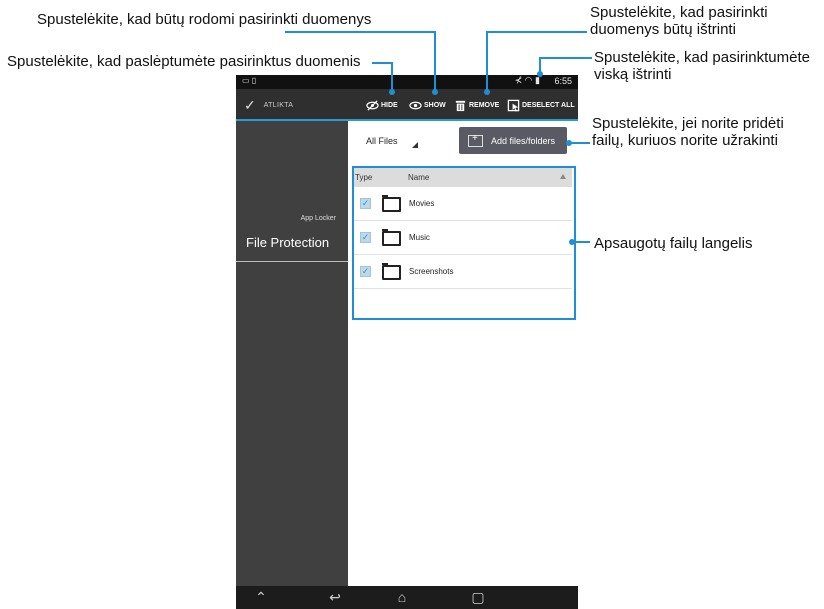 Image resolution: width=824 pixels, height=609 pixels. Describe the element at coordinates (438, 138) in the screenshot. I see `callout-lines` at that location.